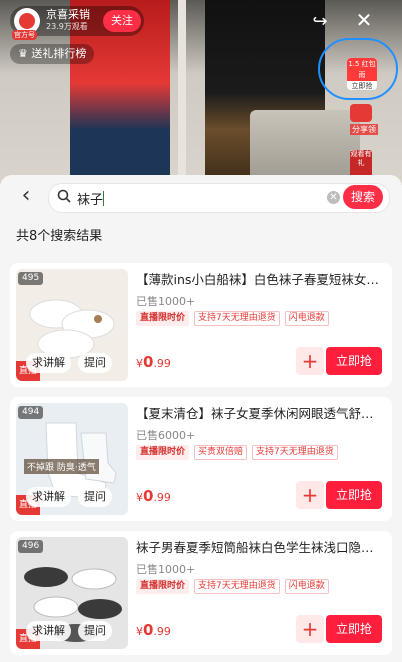 Image resolution: width=402 pixels, height=662 pixels. Describe the element at coordinates (68, 14) in the screenshot. I see `anchor-name: 京喜采销` at that location.